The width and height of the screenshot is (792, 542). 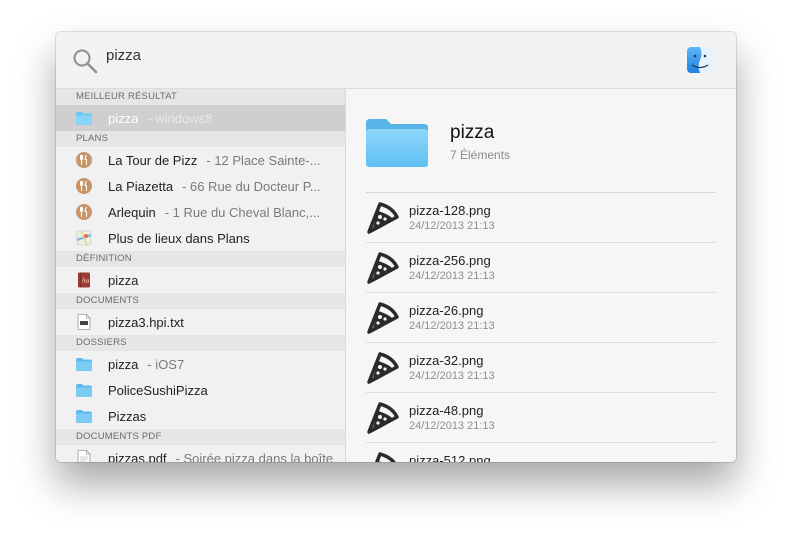 What do you see at coordinates (200, 139) in the screenshot?
I see `section-header-plans: PLANS` at bounding box center [200, 139].